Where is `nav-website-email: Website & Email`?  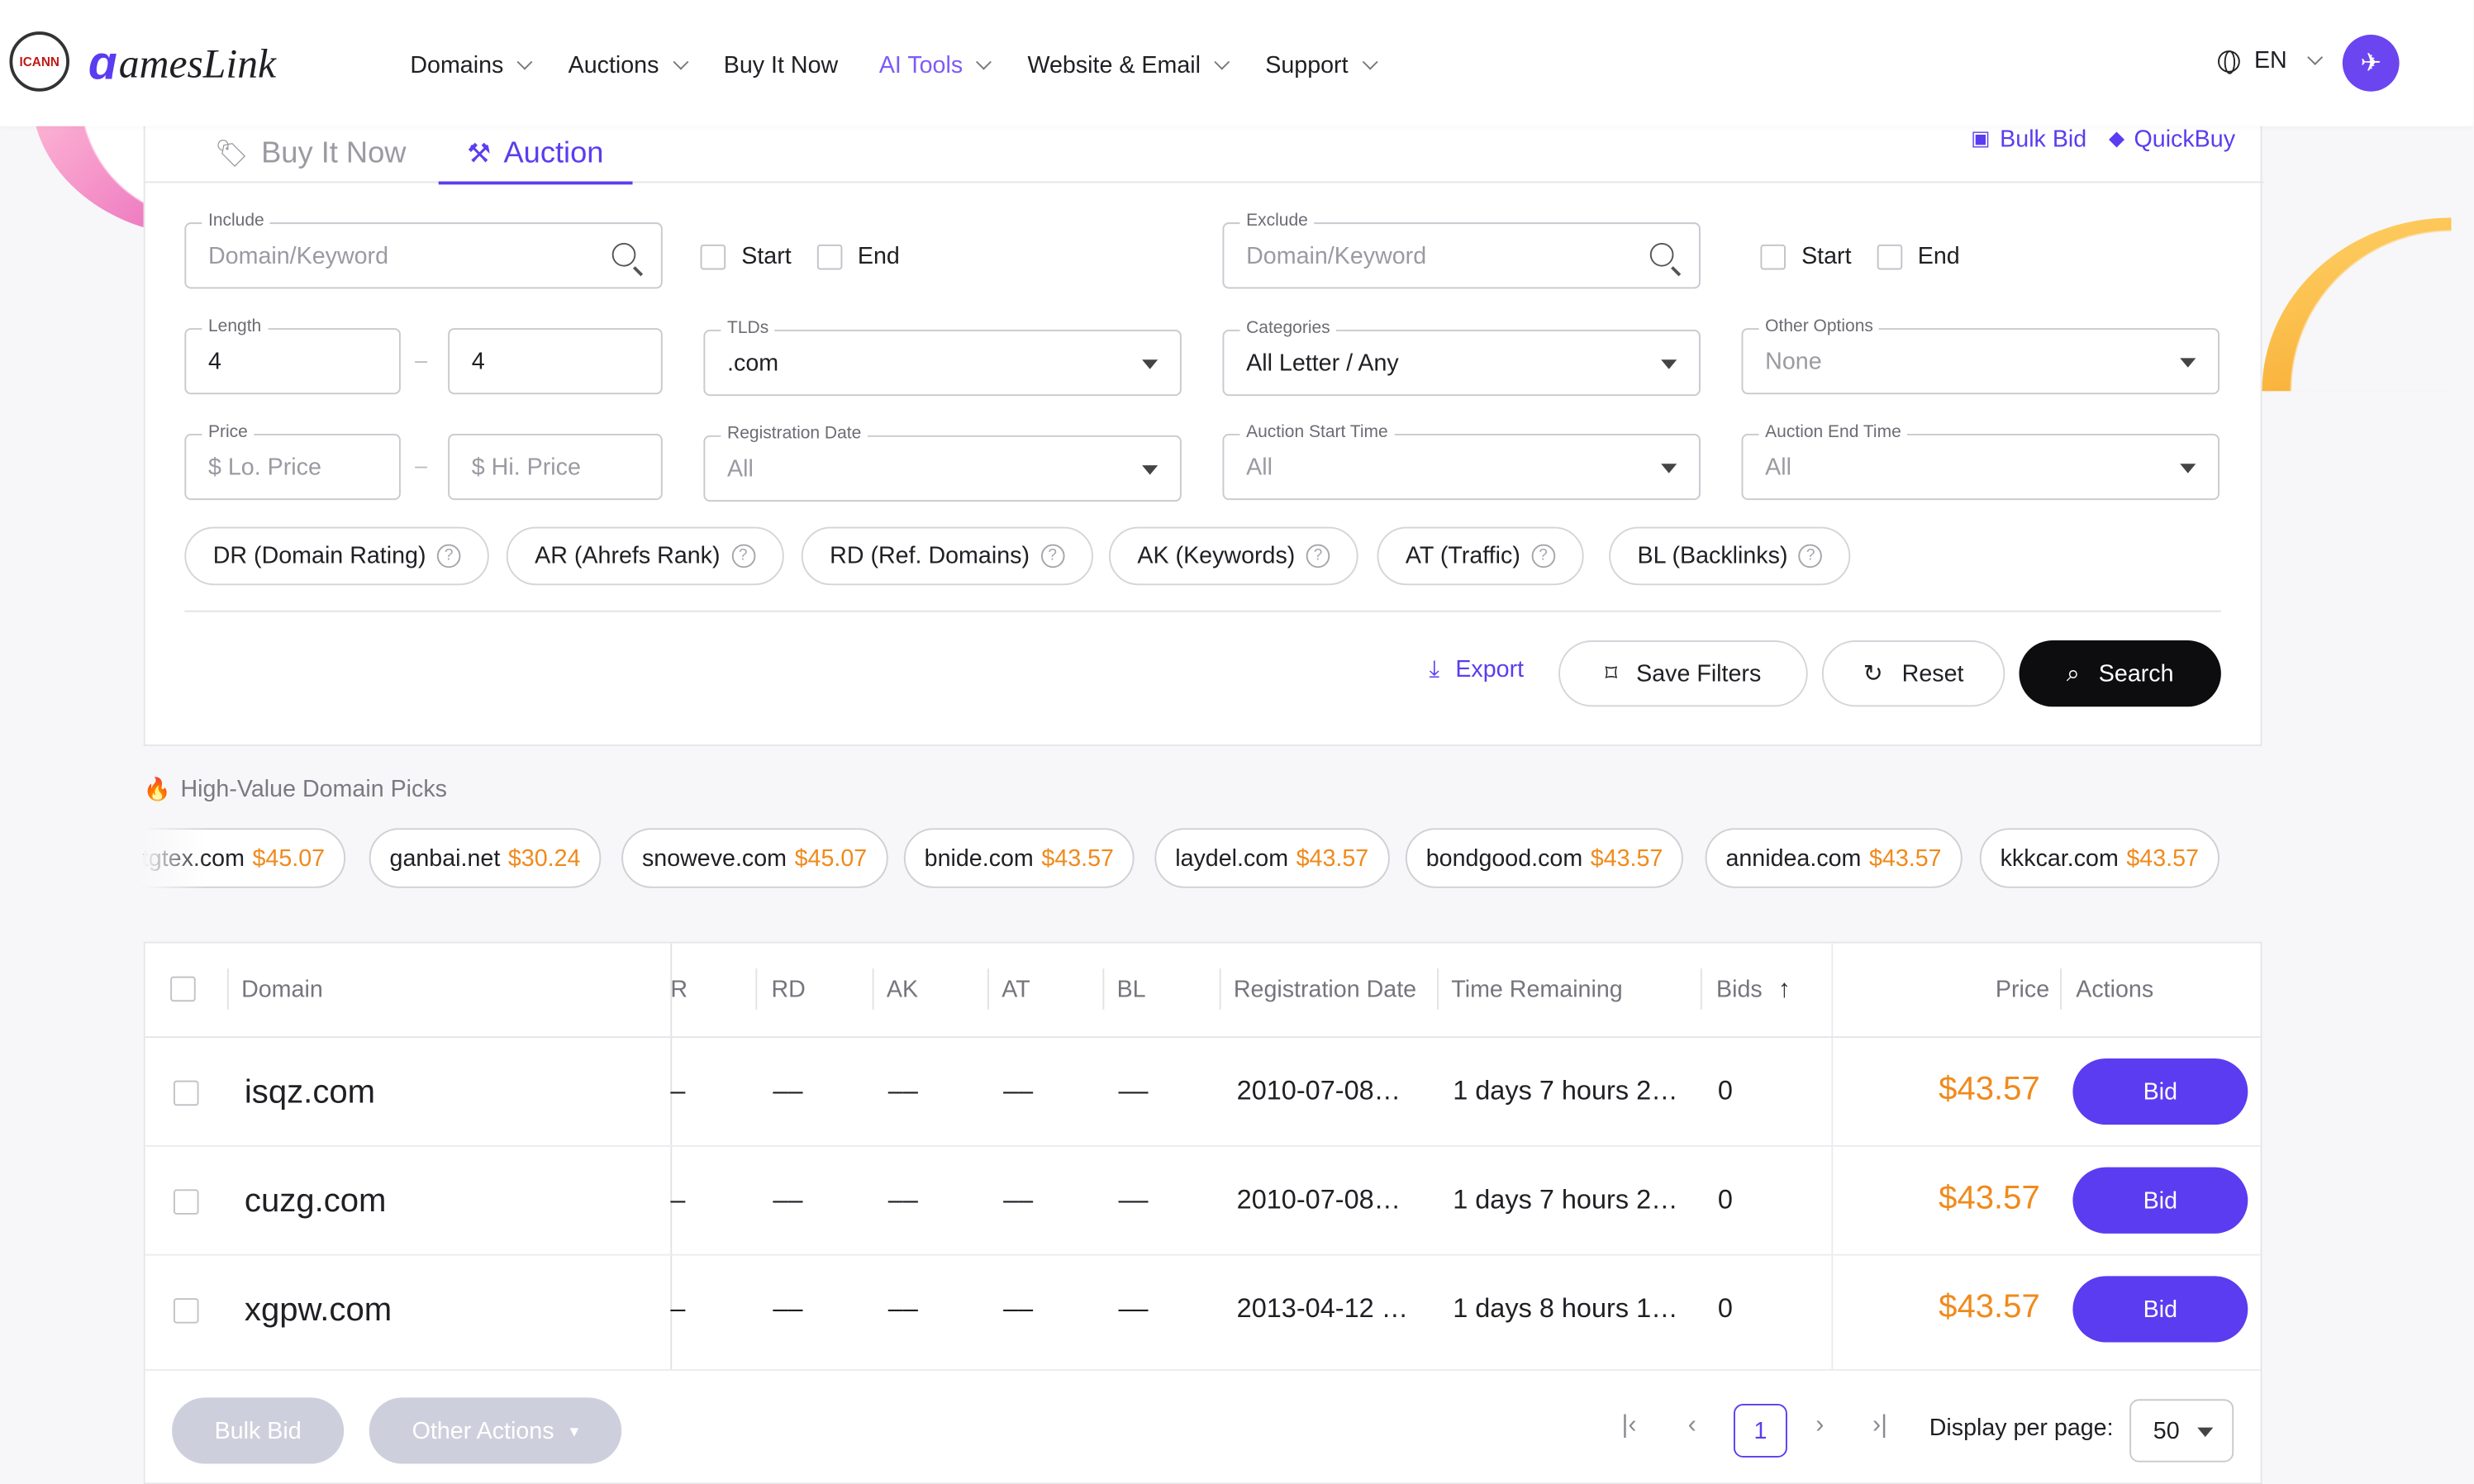 nav-website-email: Website & Email is located at coordinates (1128, 64).